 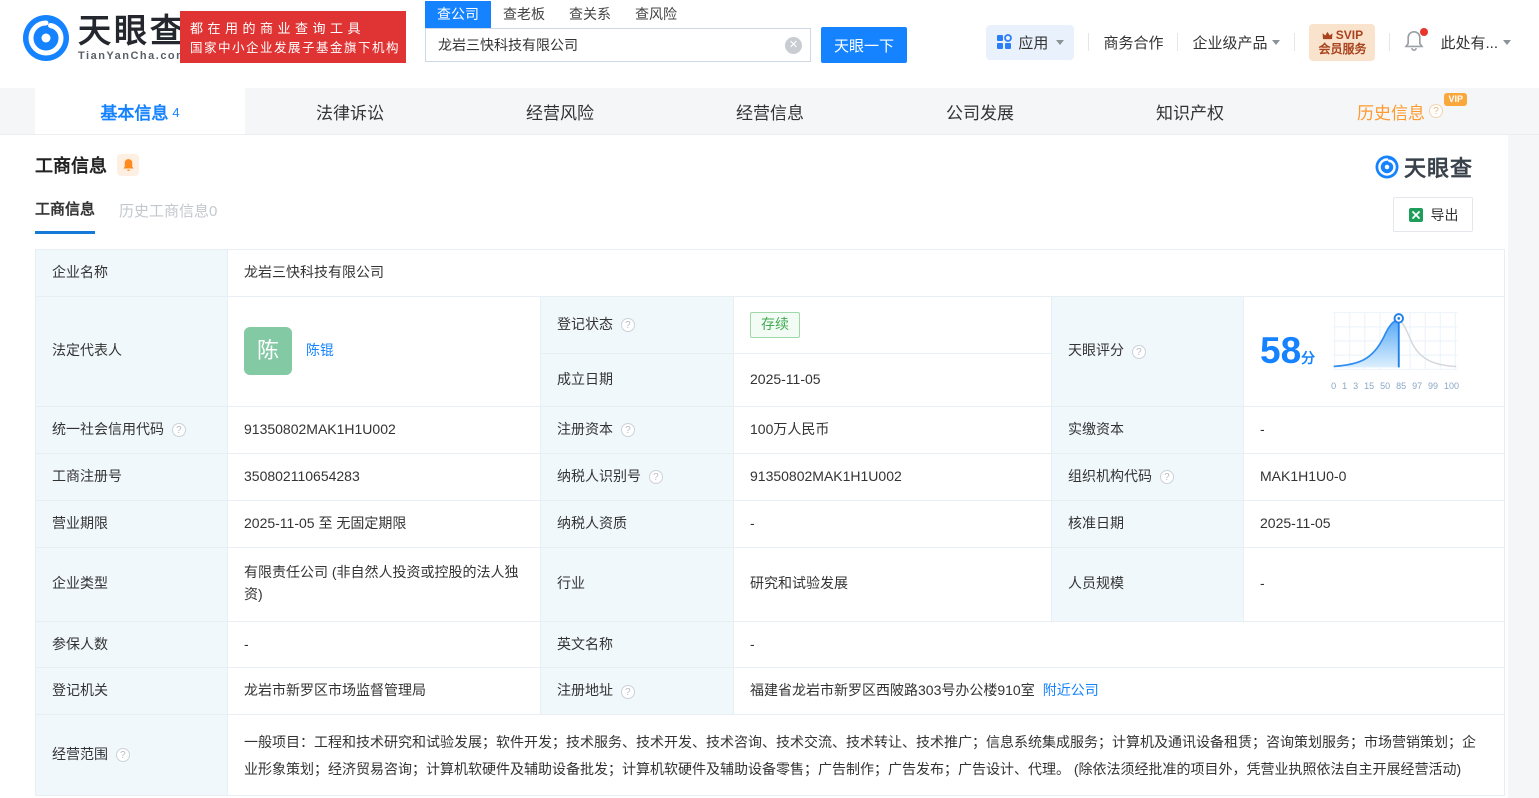 What do you see at coordinates (104, 38) in the screenshot?
I see `tianyancha-logo: 天眼查 TianYanCha.com` at bounding box center [104, 38].